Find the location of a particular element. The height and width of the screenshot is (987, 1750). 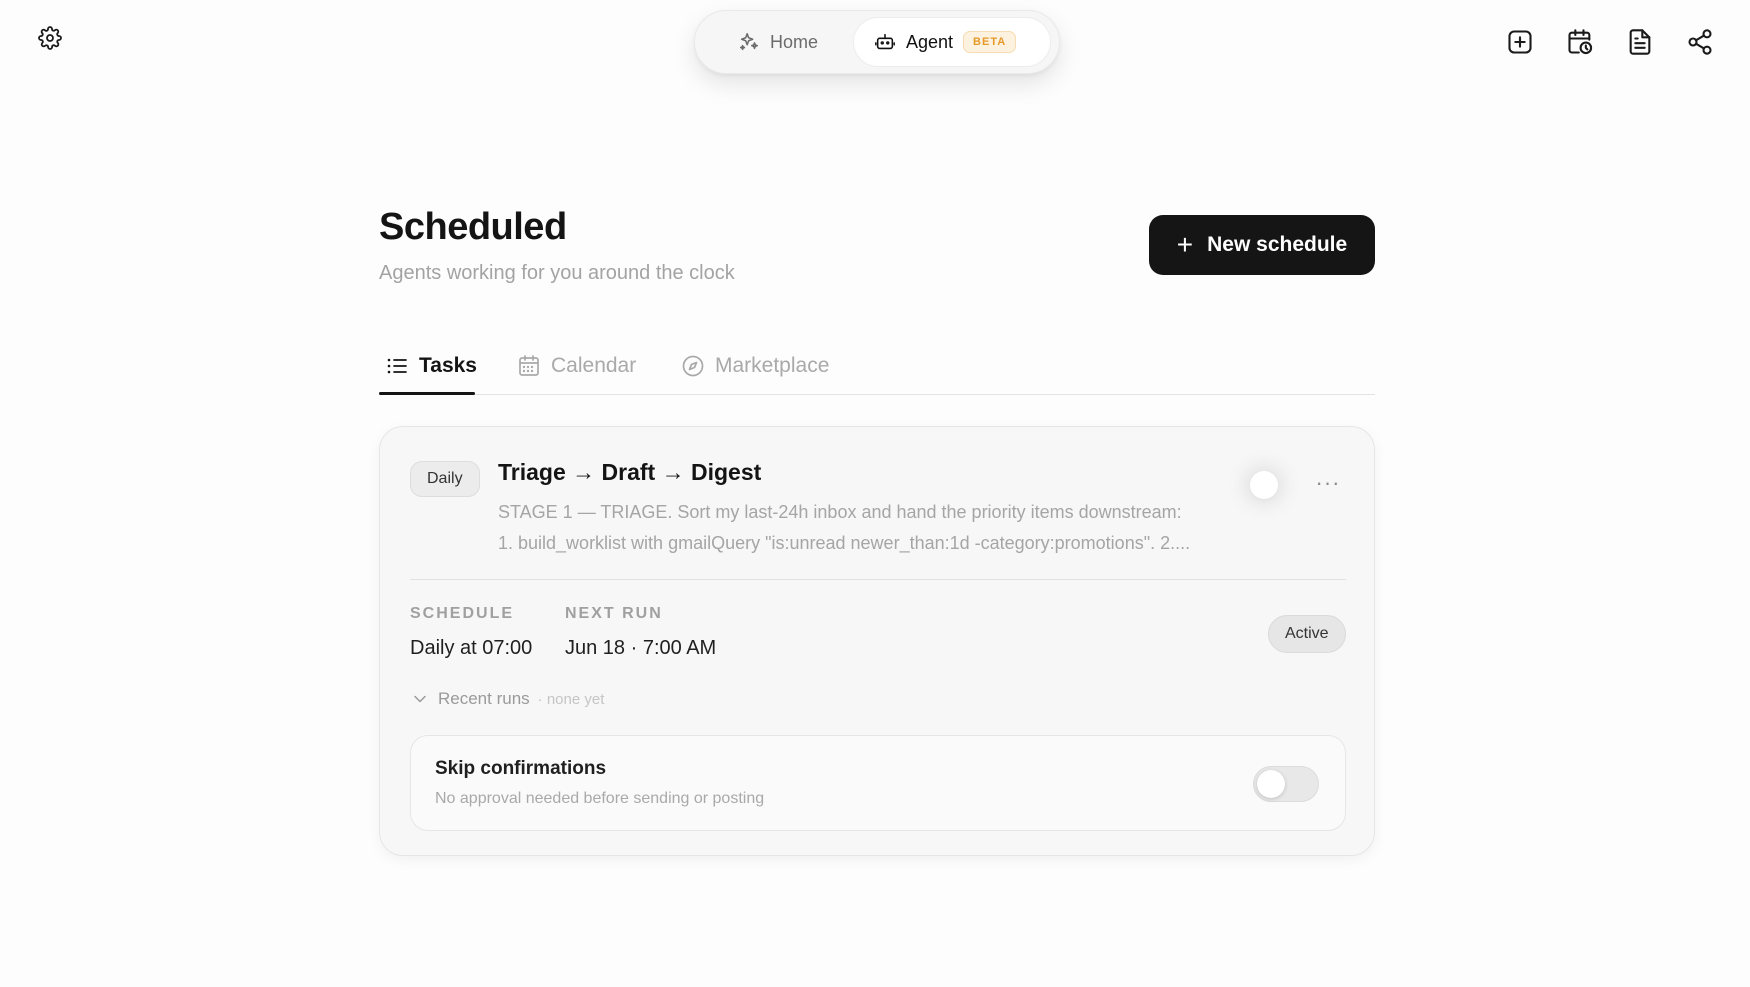

schedule-label: SCHEDULE is located at coordinates (462, 613).